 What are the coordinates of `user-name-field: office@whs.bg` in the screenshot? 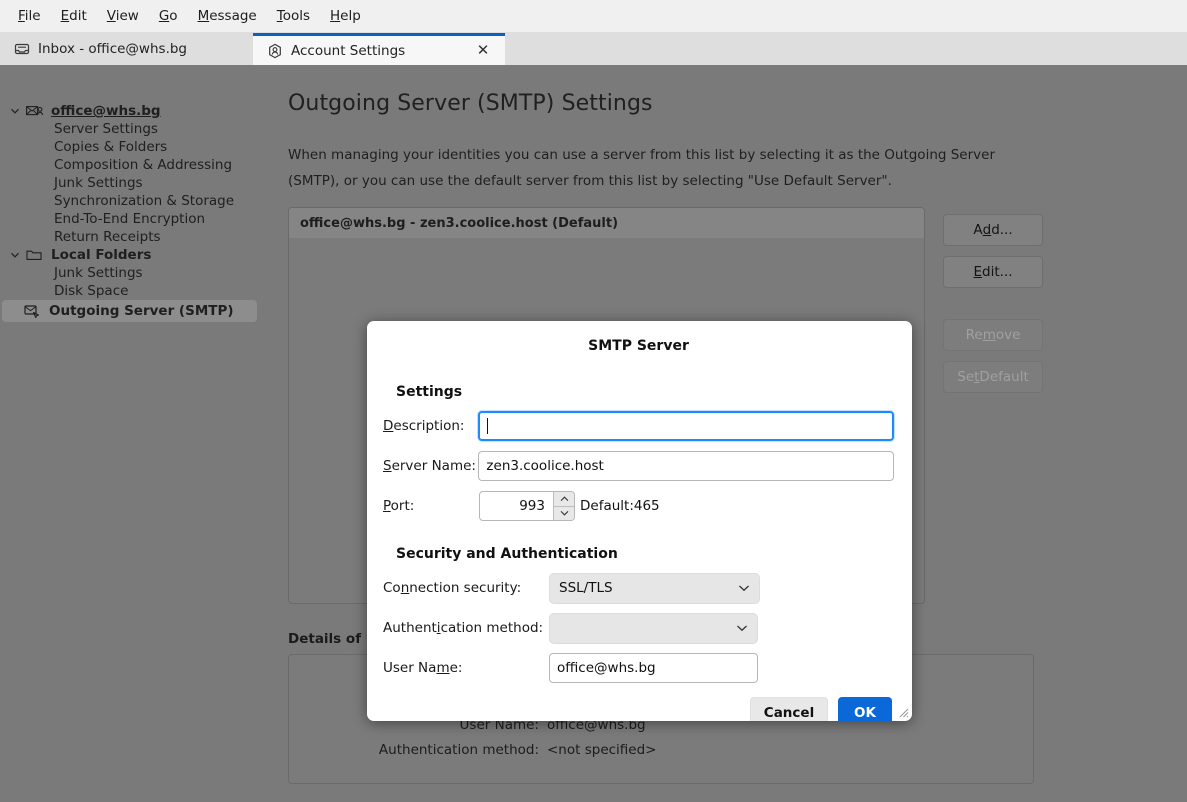 It's located at (653, 668).